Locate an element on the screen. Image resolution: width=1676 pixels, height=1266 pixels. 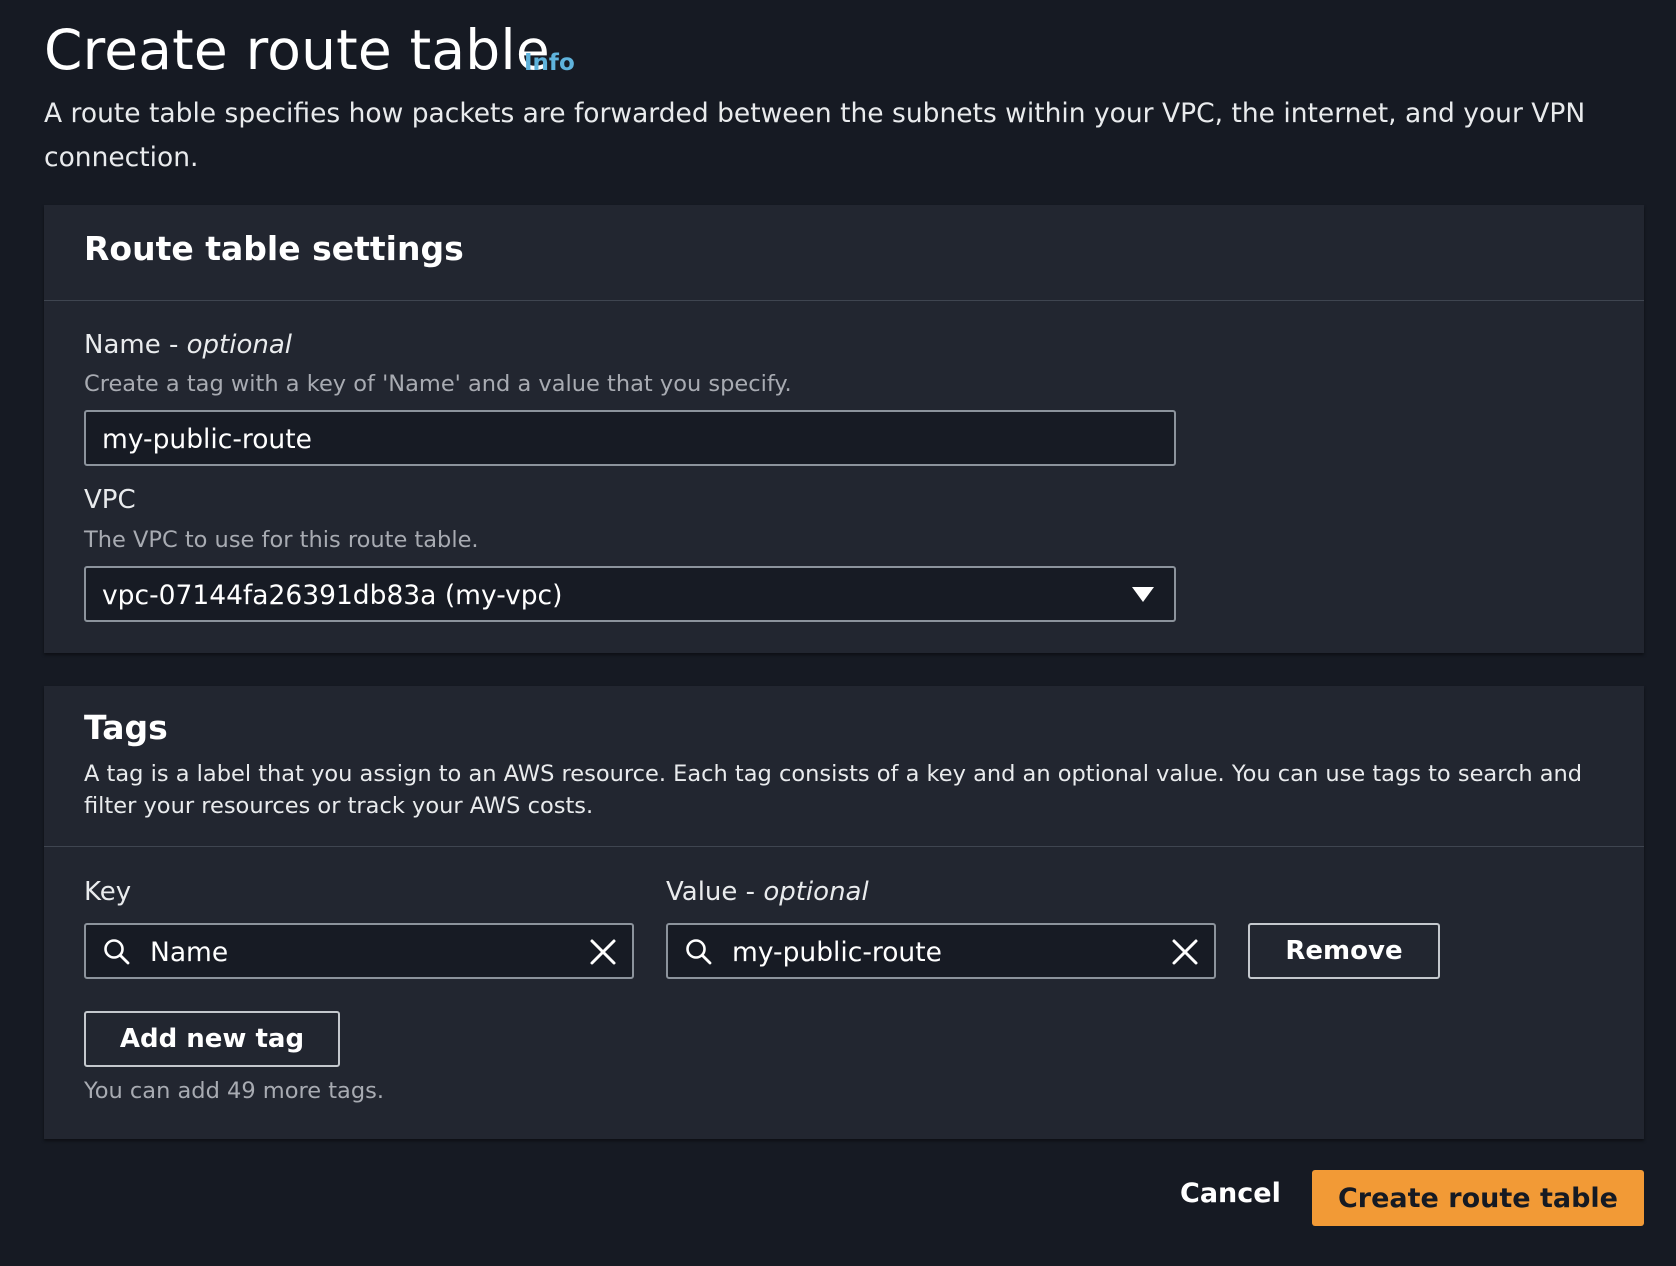
remove-tag-button: Remove is located at coordinates (1344, 951).